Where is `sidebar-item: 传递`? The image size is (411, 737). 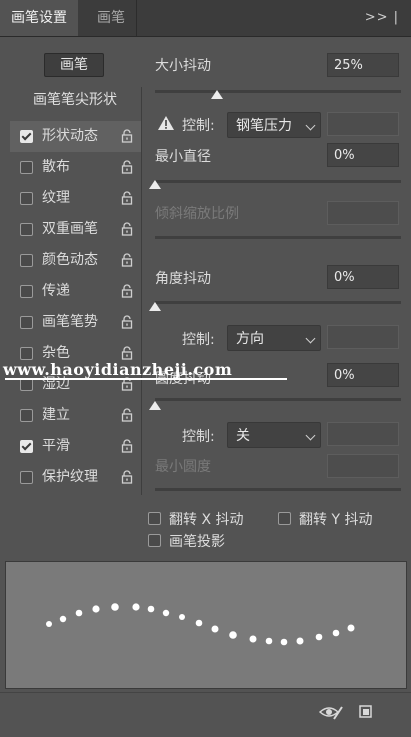 sidebar-item: 传递 is located at coordinates (75, 291).